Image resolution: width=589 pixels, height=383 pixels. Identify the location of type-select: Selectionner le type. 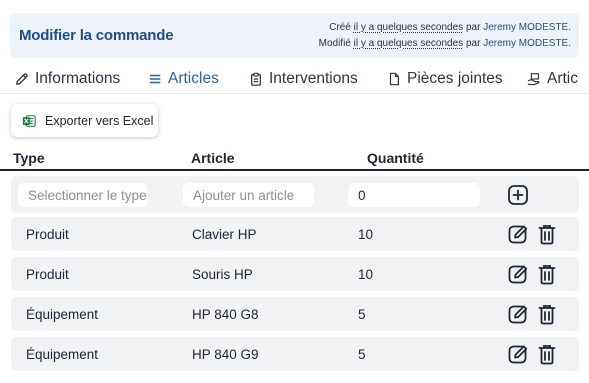
(83, 195).